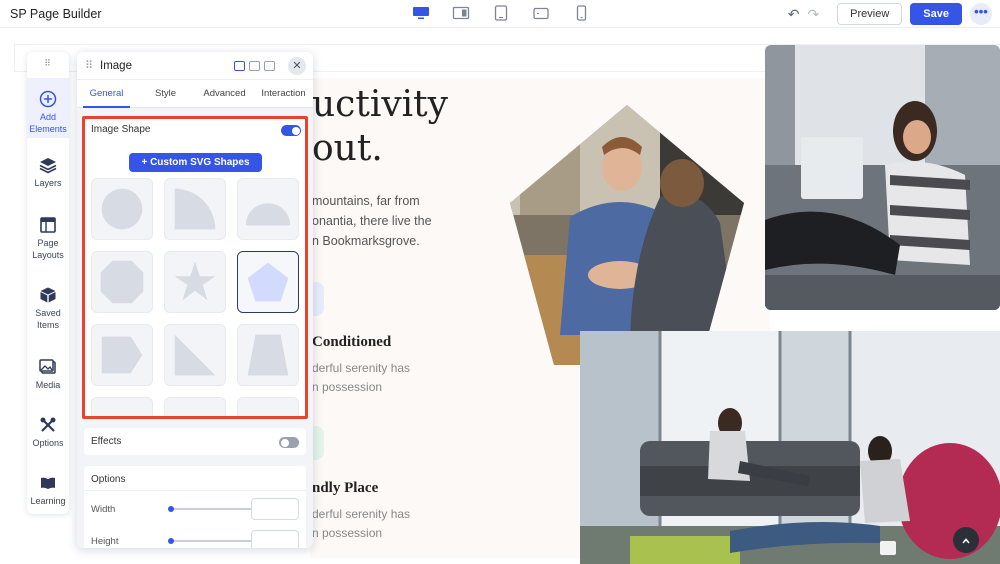 The image size is (1000, 564). What do you see at coordinates (345, 488) in the screenshot?
I see `feature-title-2: ndly Place` at bounding box center [345, 488].